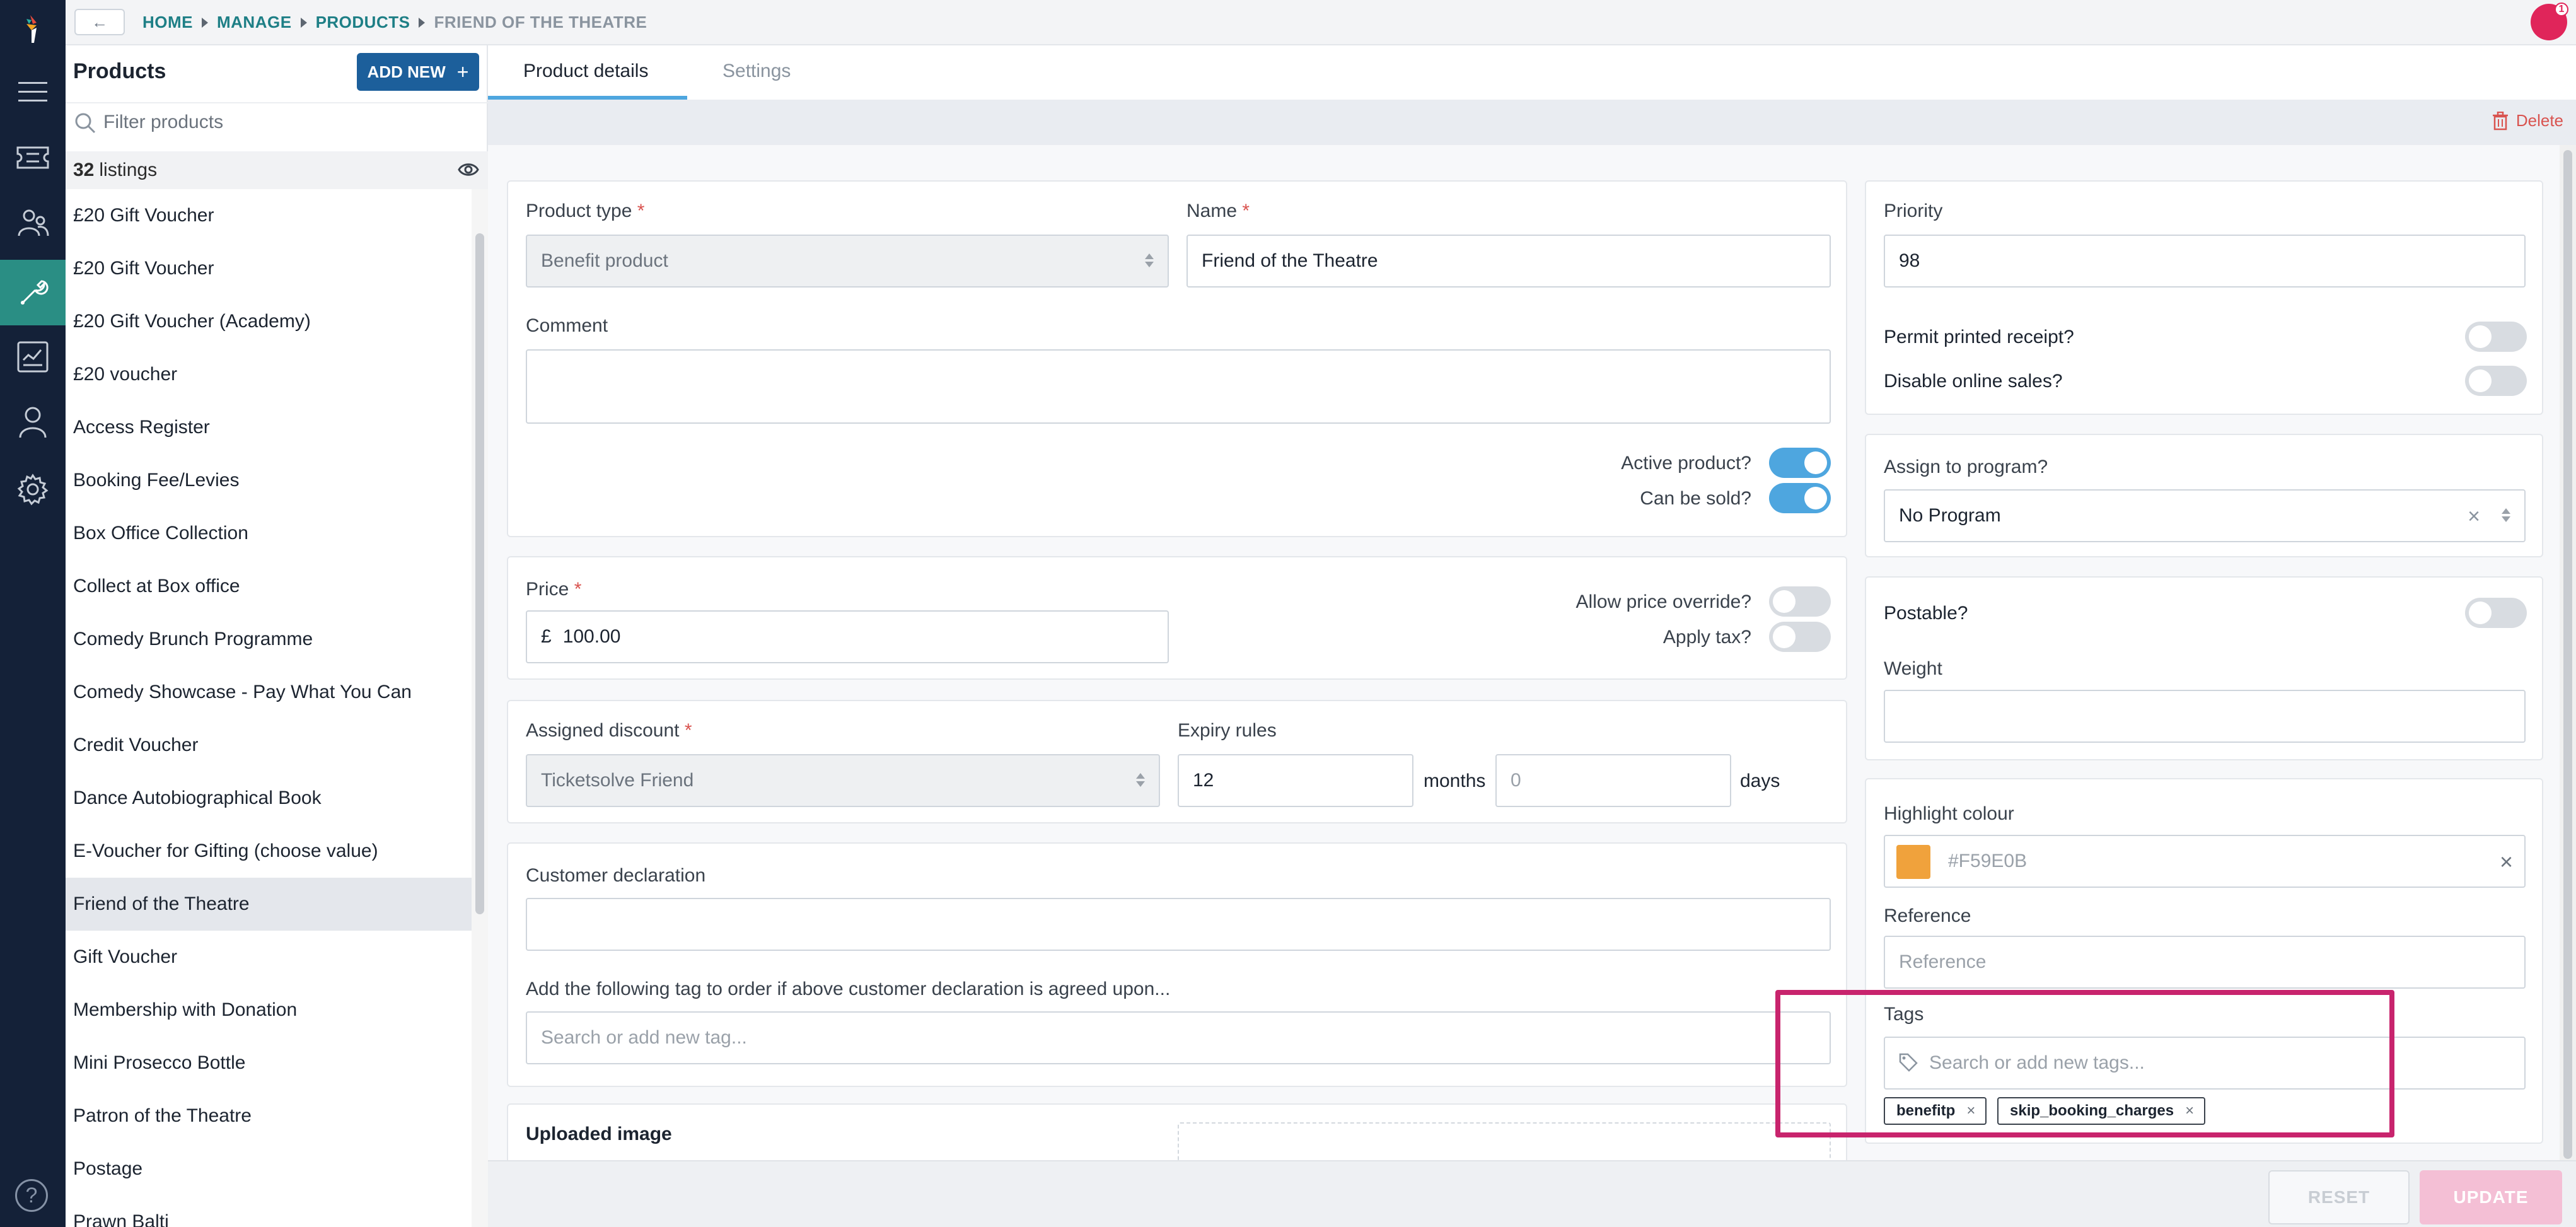 The height and width of the screenshot is (1227, 2576). Describe the element at coordinates (2496, 337) in the screenshot. I see `permit-receipt-toggle` at that location.